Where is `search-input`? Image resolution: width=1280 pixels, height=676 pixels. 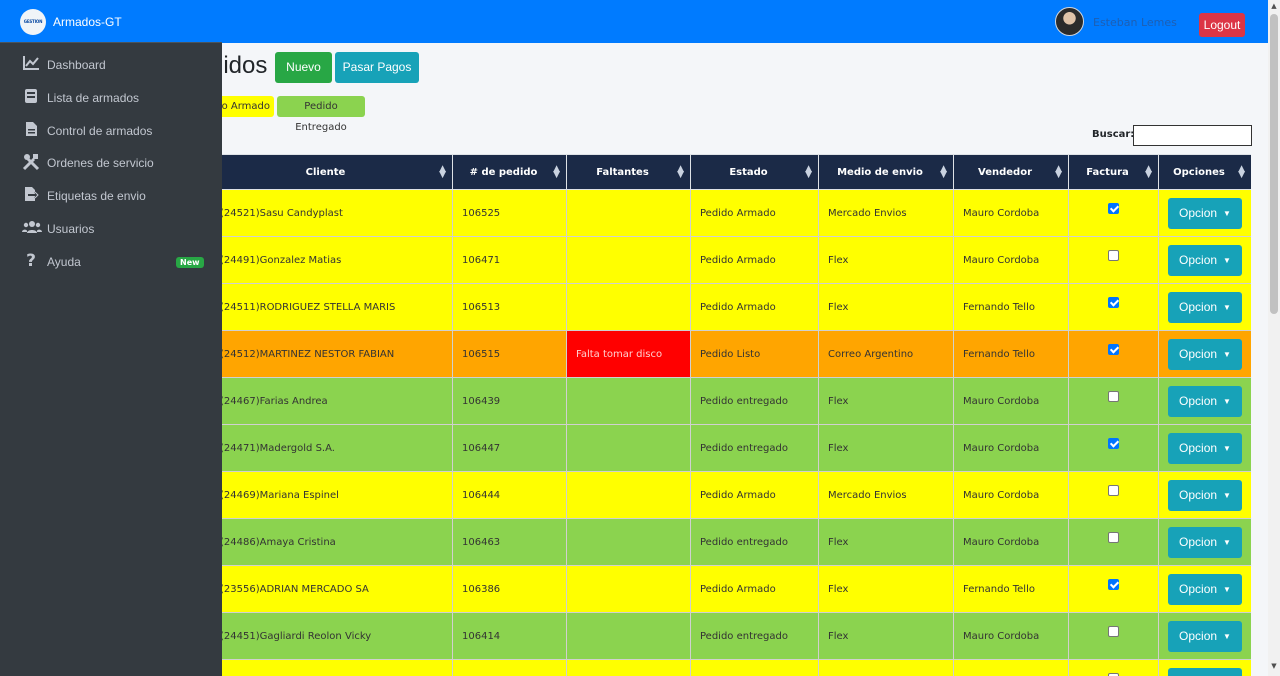 search-input is located at coordinates (1192, 135).